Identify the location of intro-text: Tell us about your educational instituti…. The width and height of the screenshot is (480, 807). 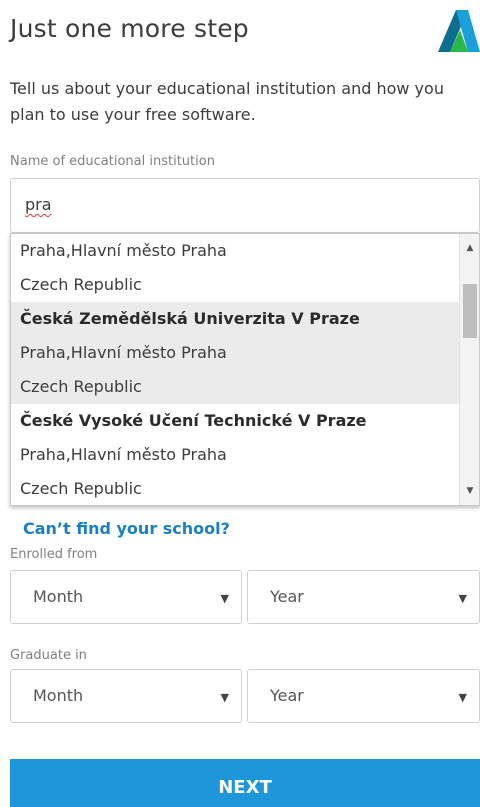
(227, 101).